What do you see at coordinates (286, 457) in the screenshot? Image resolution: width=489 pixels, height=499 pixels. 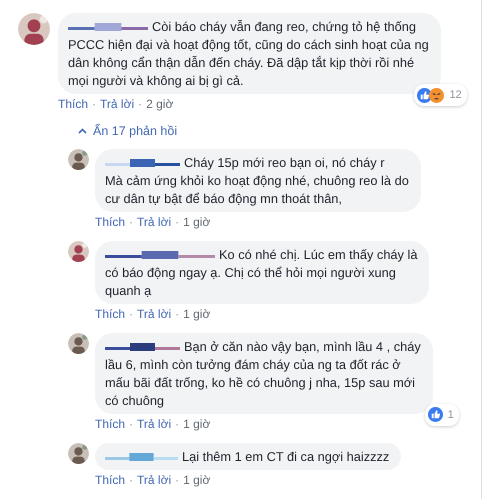 I see `comment-text: Lại thêm 1 em CT đi ca ngợi haizzzz` at bounding box center [286, 457].